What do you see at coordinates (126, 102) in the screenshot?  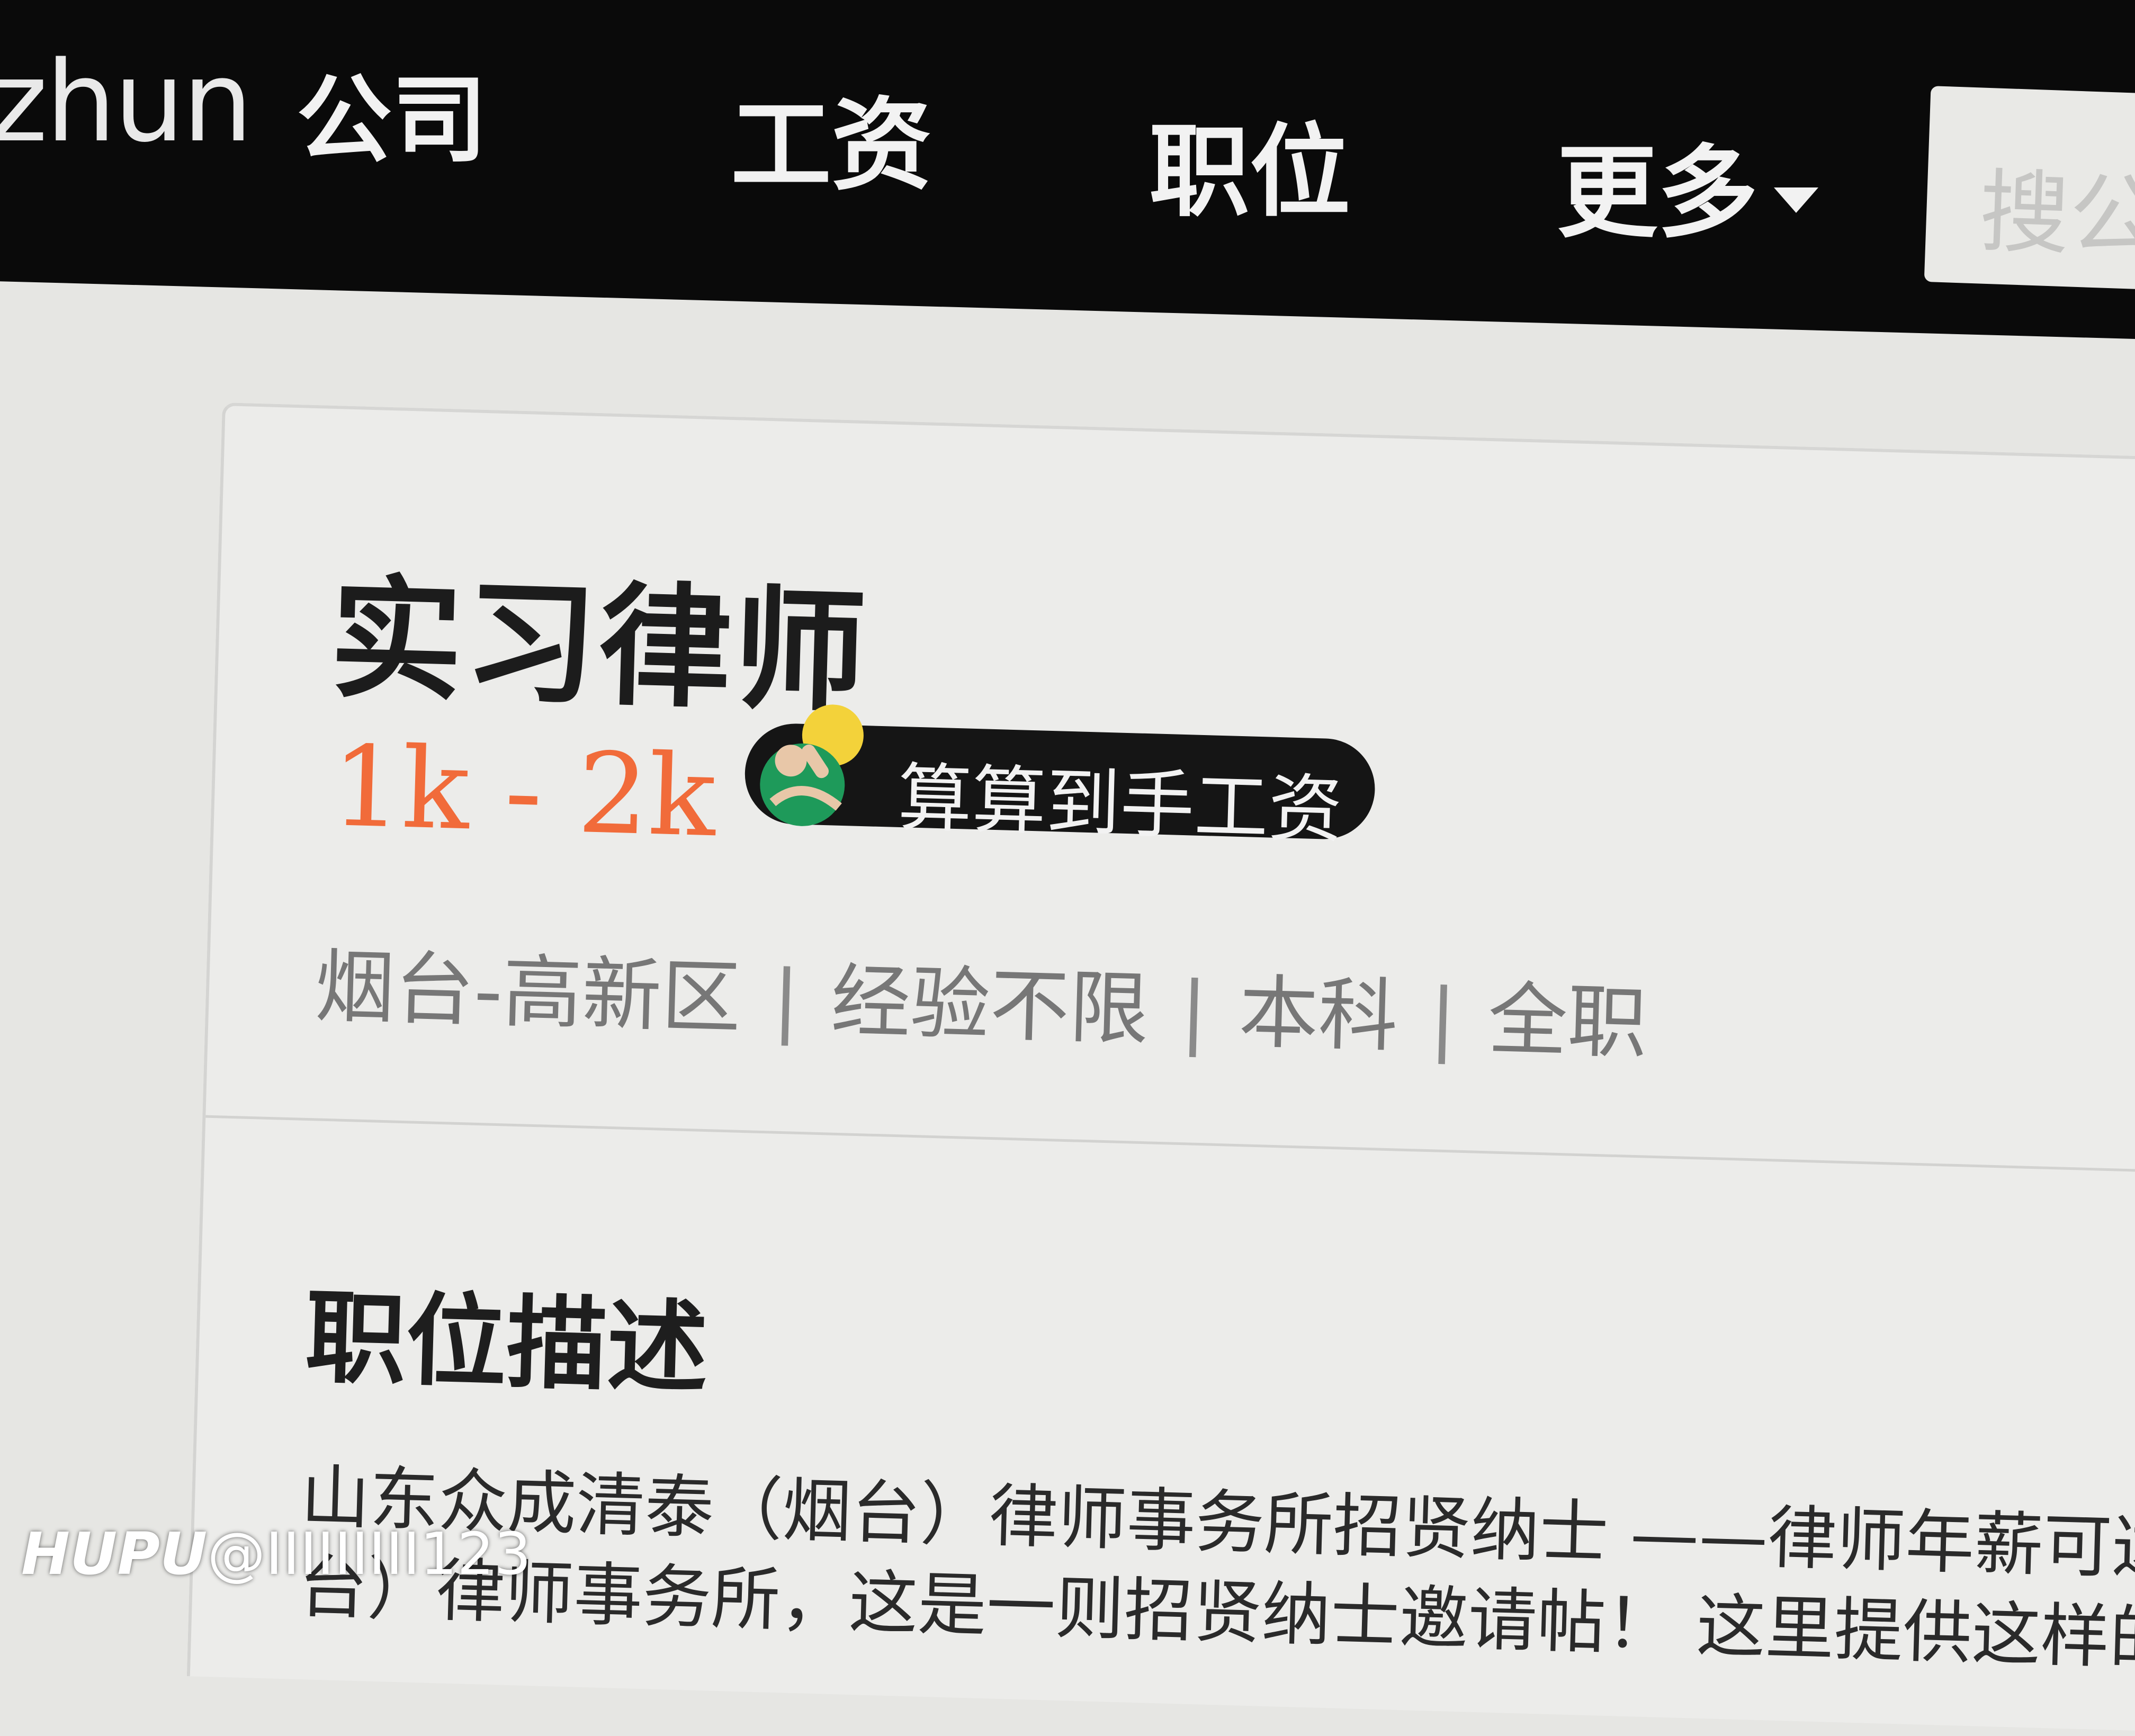 I see `brand-logo-text: zhun` at bounding box center [126, 102].